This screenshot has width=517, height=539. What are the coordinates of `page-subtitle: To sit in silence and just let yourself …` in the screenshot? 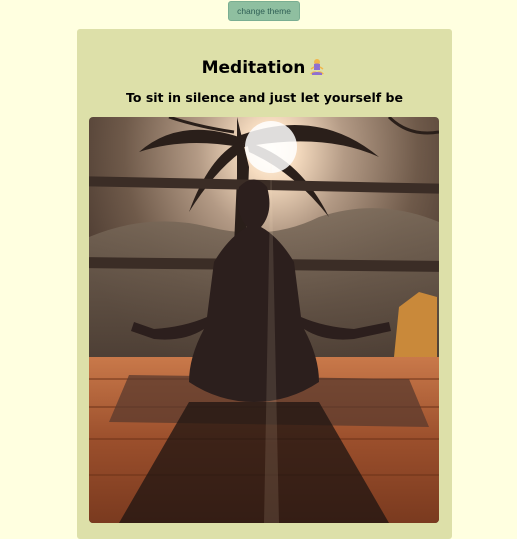 It's located at (264, 97).